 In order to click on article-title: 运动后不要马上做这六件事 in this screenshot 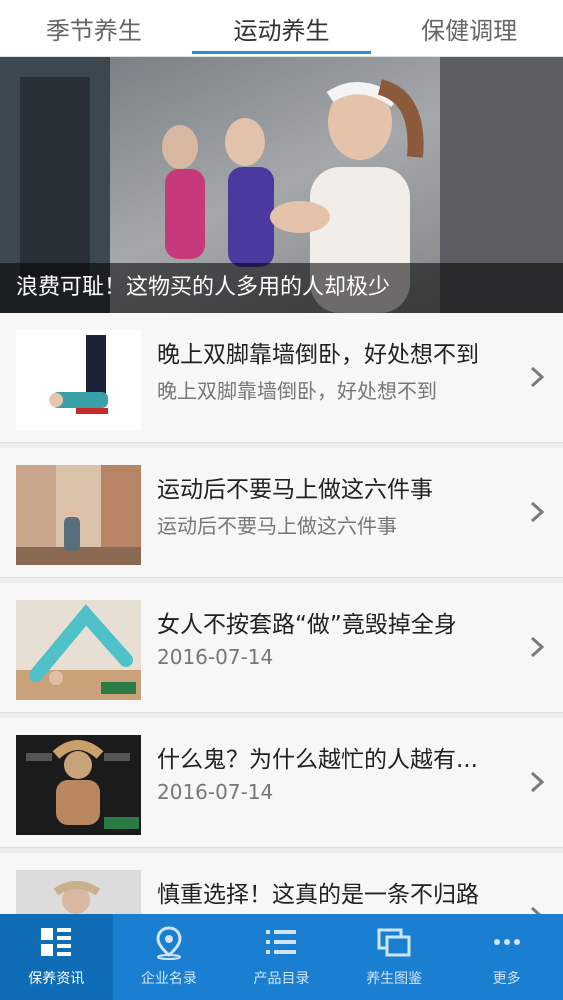, I will do `click(295, 490)`.